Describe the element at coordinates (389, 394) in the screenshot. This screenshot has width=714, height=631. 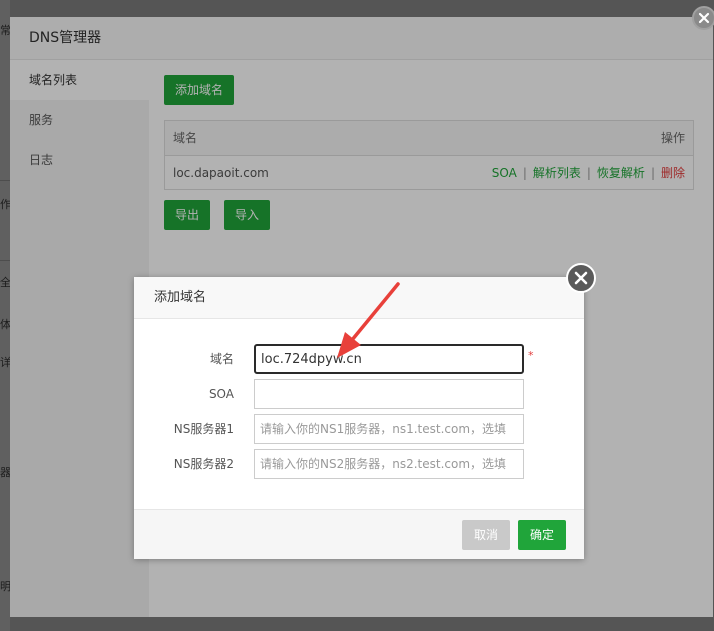
I see `soa-input` at that location.